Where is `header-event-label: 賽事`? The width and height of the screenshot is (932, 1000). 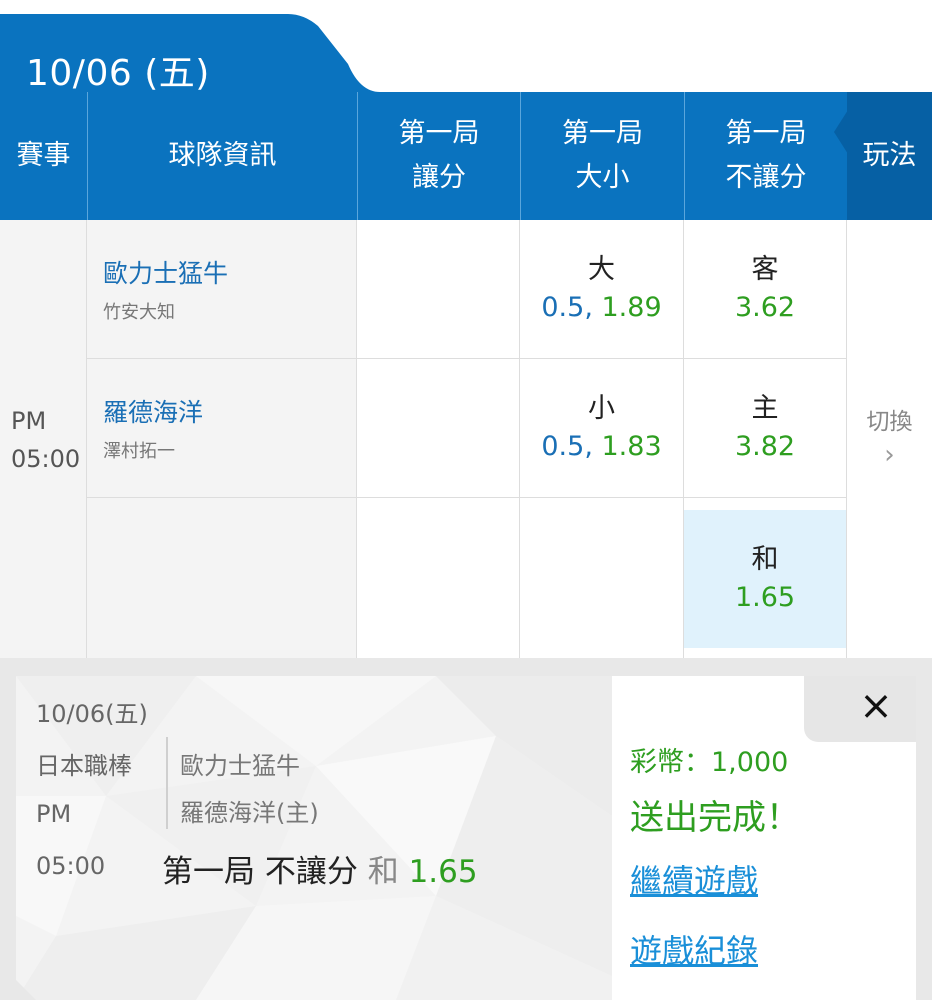 header-event-label: 賽事 is located at coordinates (43, 155).